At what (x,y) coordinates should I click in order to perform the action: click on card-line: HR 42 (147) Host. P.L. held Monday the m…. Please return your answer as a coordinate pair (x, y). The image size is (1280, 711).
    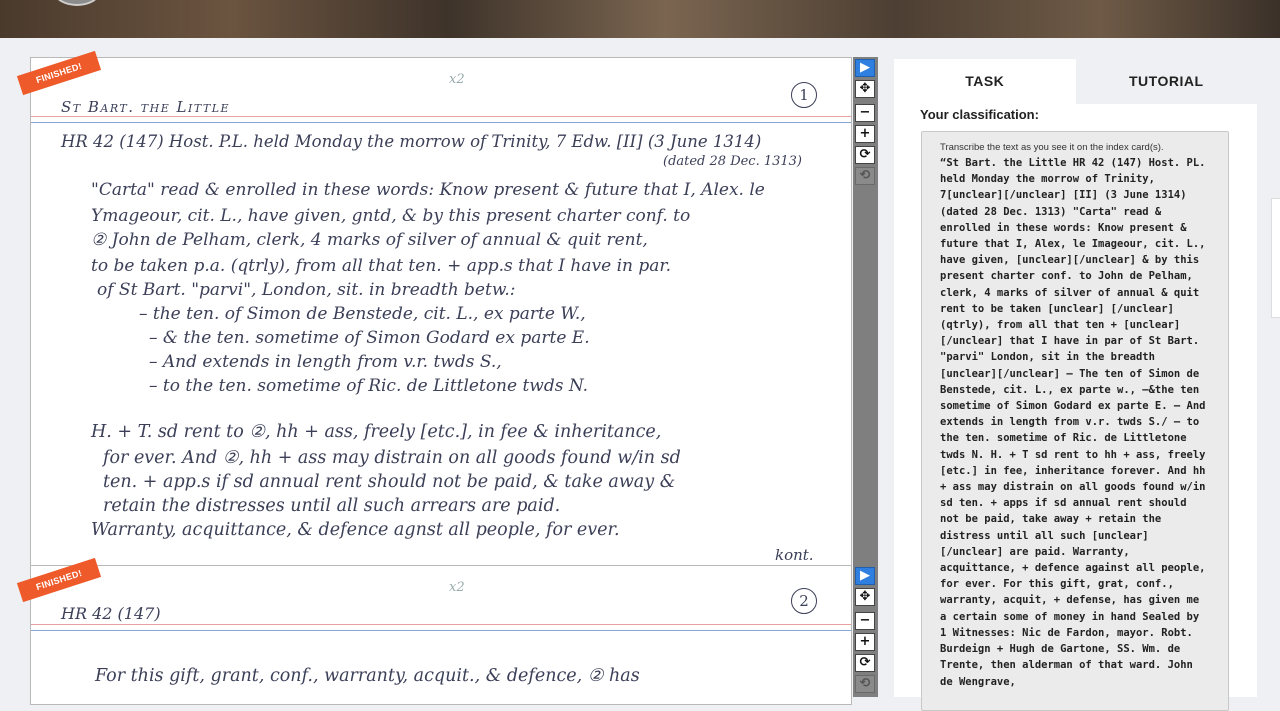
    Looking at the image, I should click on (411, 141).